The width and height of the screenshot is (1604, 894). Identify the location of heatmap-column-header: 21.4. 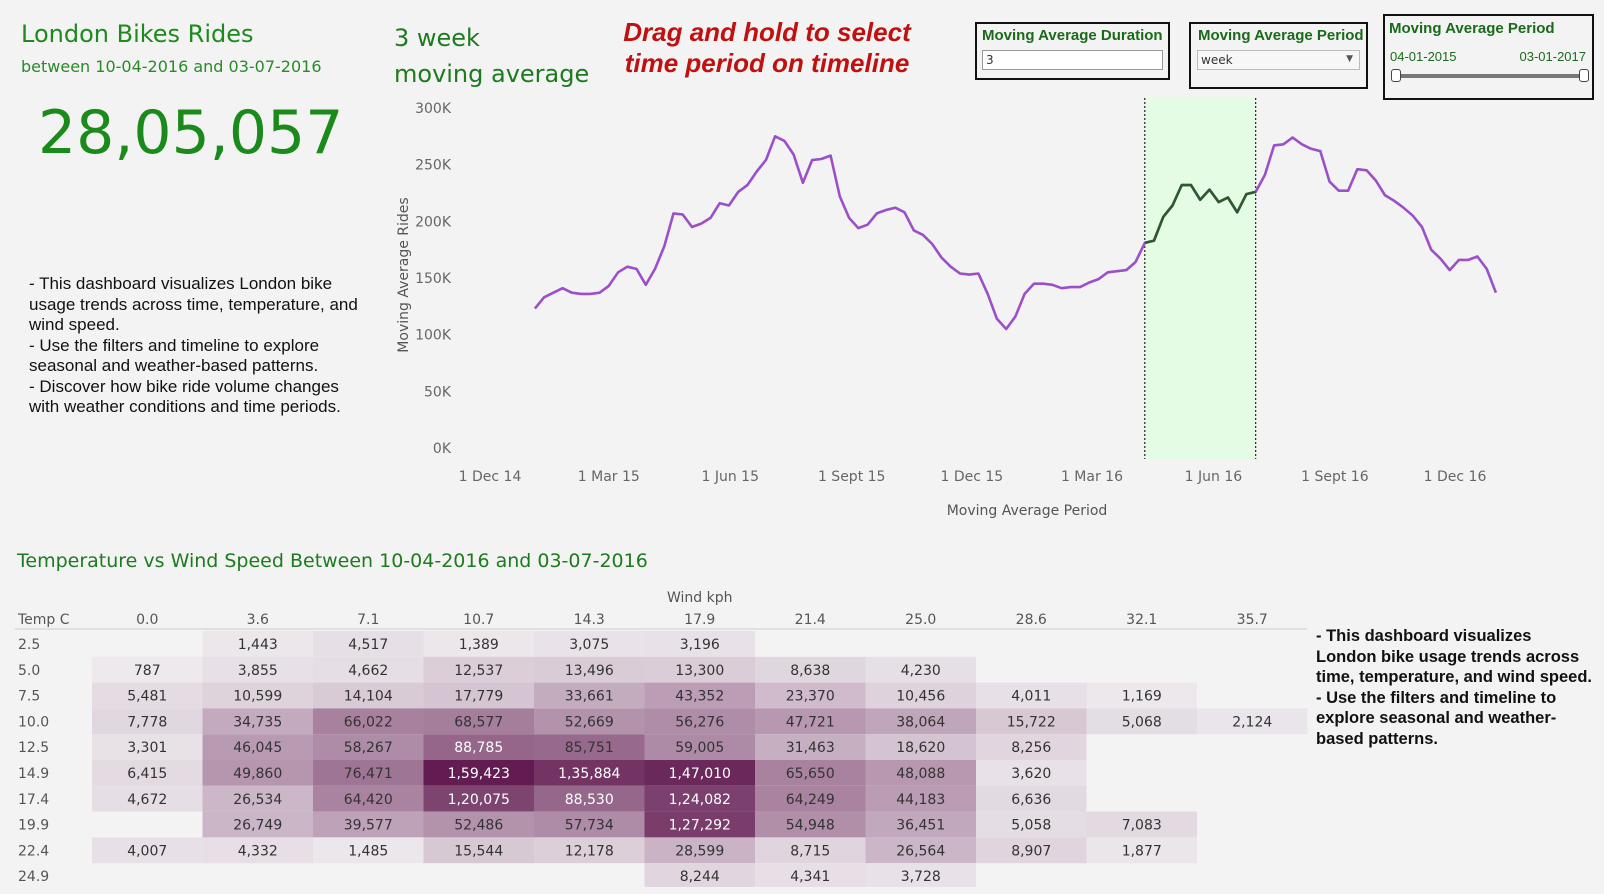
(810, 620).